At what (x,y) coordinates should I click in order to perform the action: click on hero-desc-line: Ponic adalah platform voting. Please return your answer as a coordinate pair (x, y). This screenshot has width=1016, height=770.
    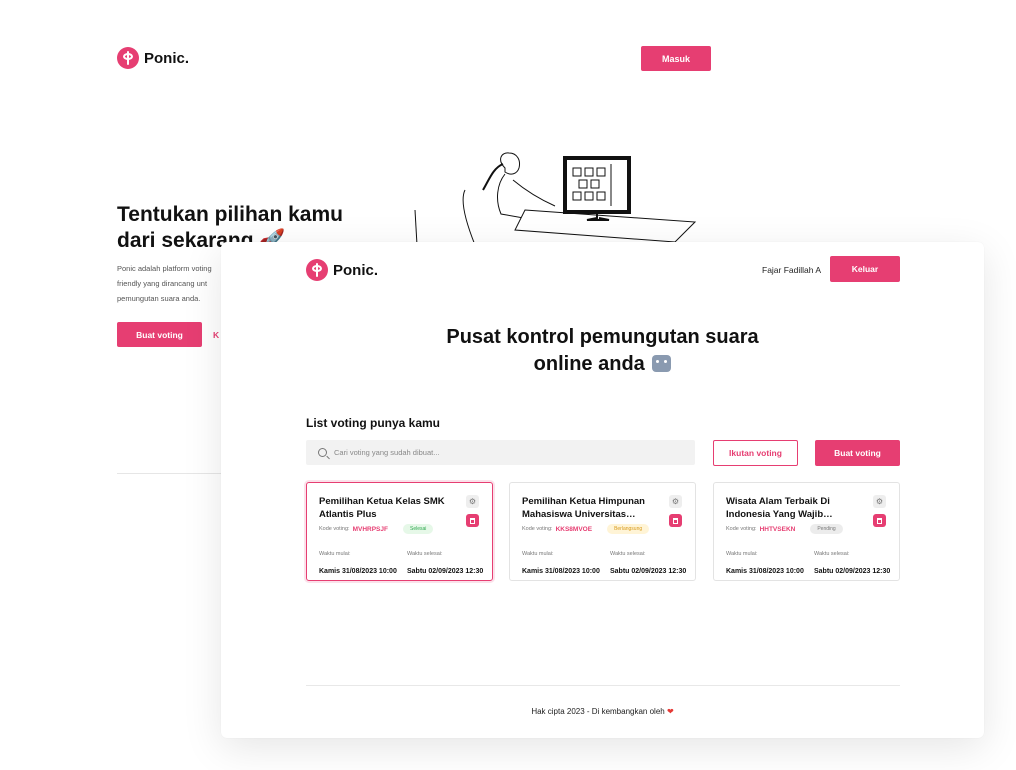
    Looking at the image, I should click on (164, 268).